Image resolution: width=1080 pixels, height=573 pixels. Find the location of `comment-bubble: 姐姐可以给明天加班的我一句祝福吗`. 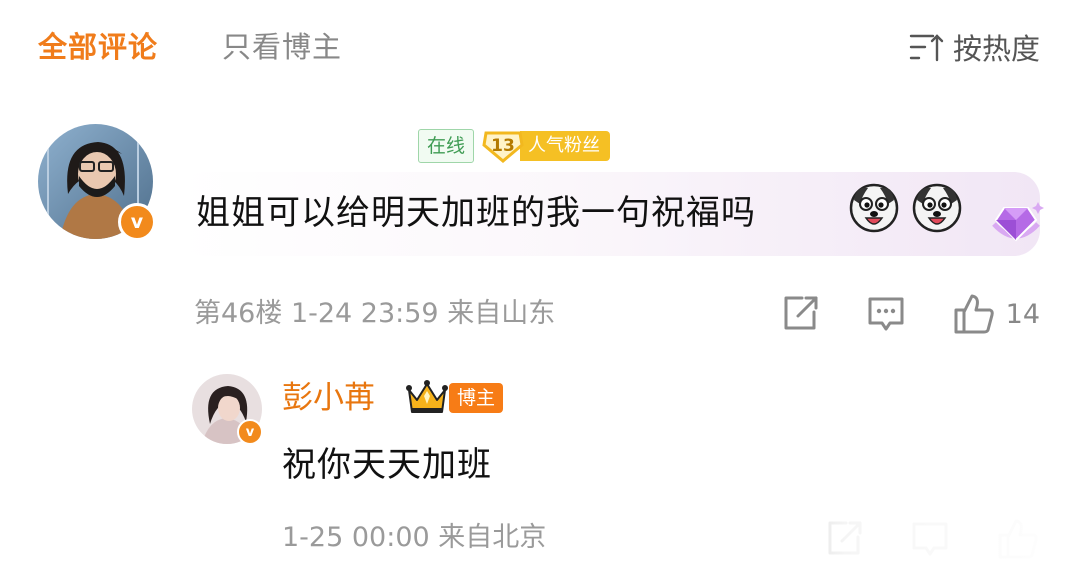

comment-bubble: 姐姐可以给明天加班的我一句祝福吗 is located at coordinates (611, 214).